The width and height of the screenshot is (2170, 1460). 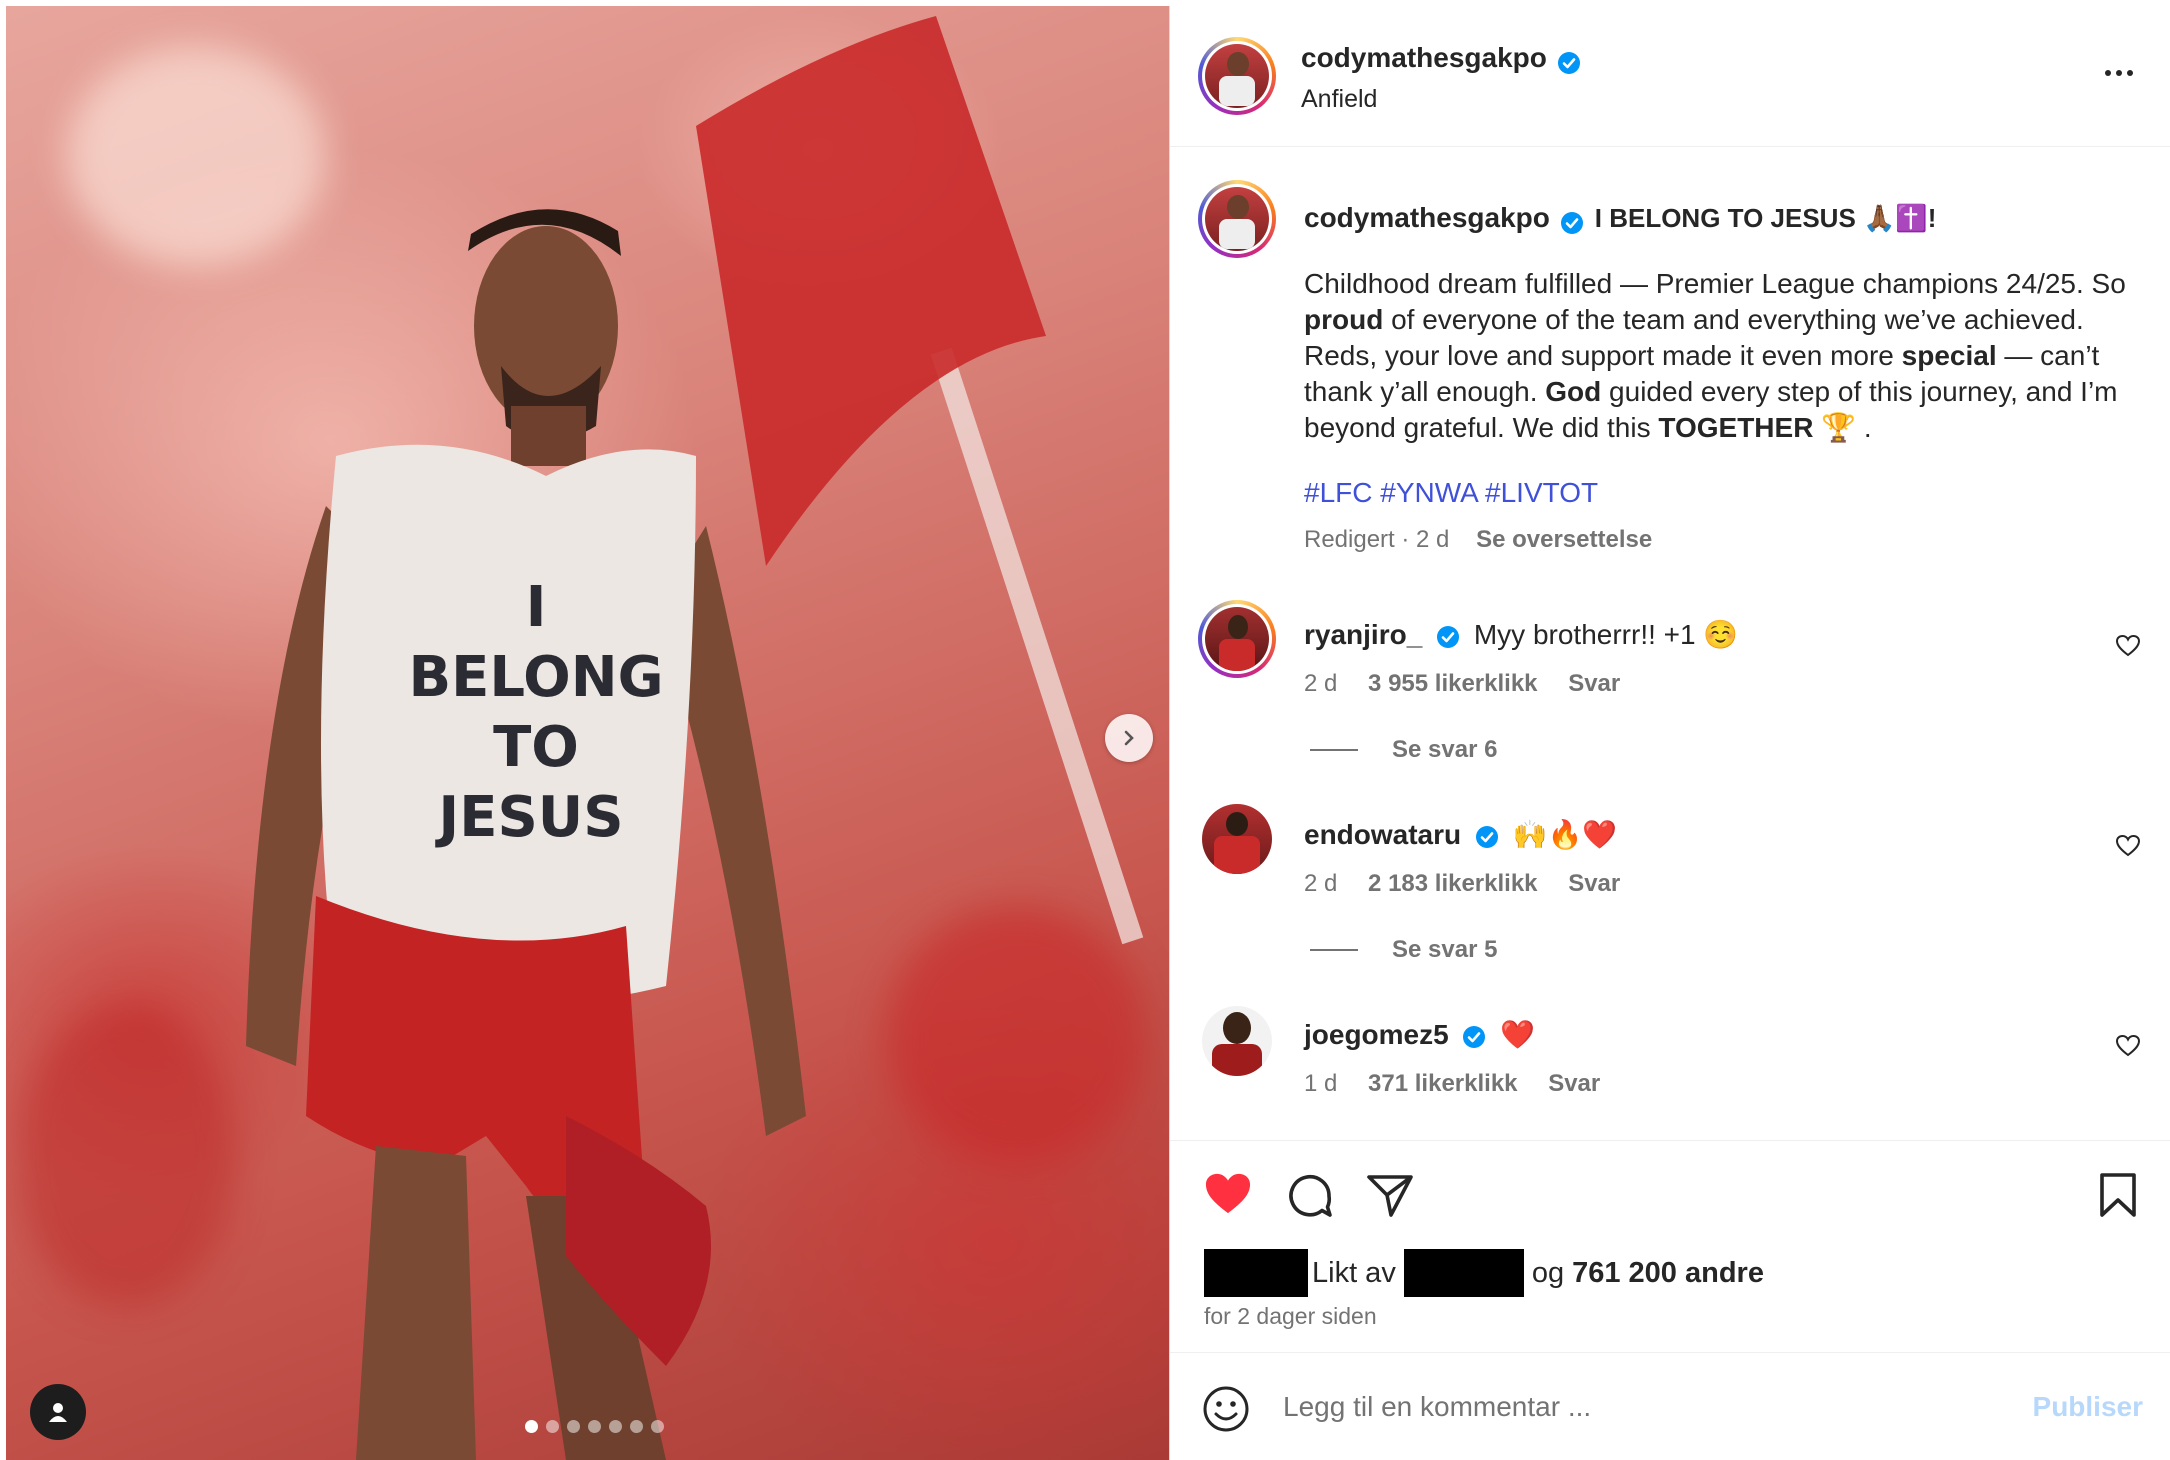 What do you see at coordinates (1518, 1034) in the screenshot?
I see `comment-text: ❤️` at bounding box center [1518, 1034].